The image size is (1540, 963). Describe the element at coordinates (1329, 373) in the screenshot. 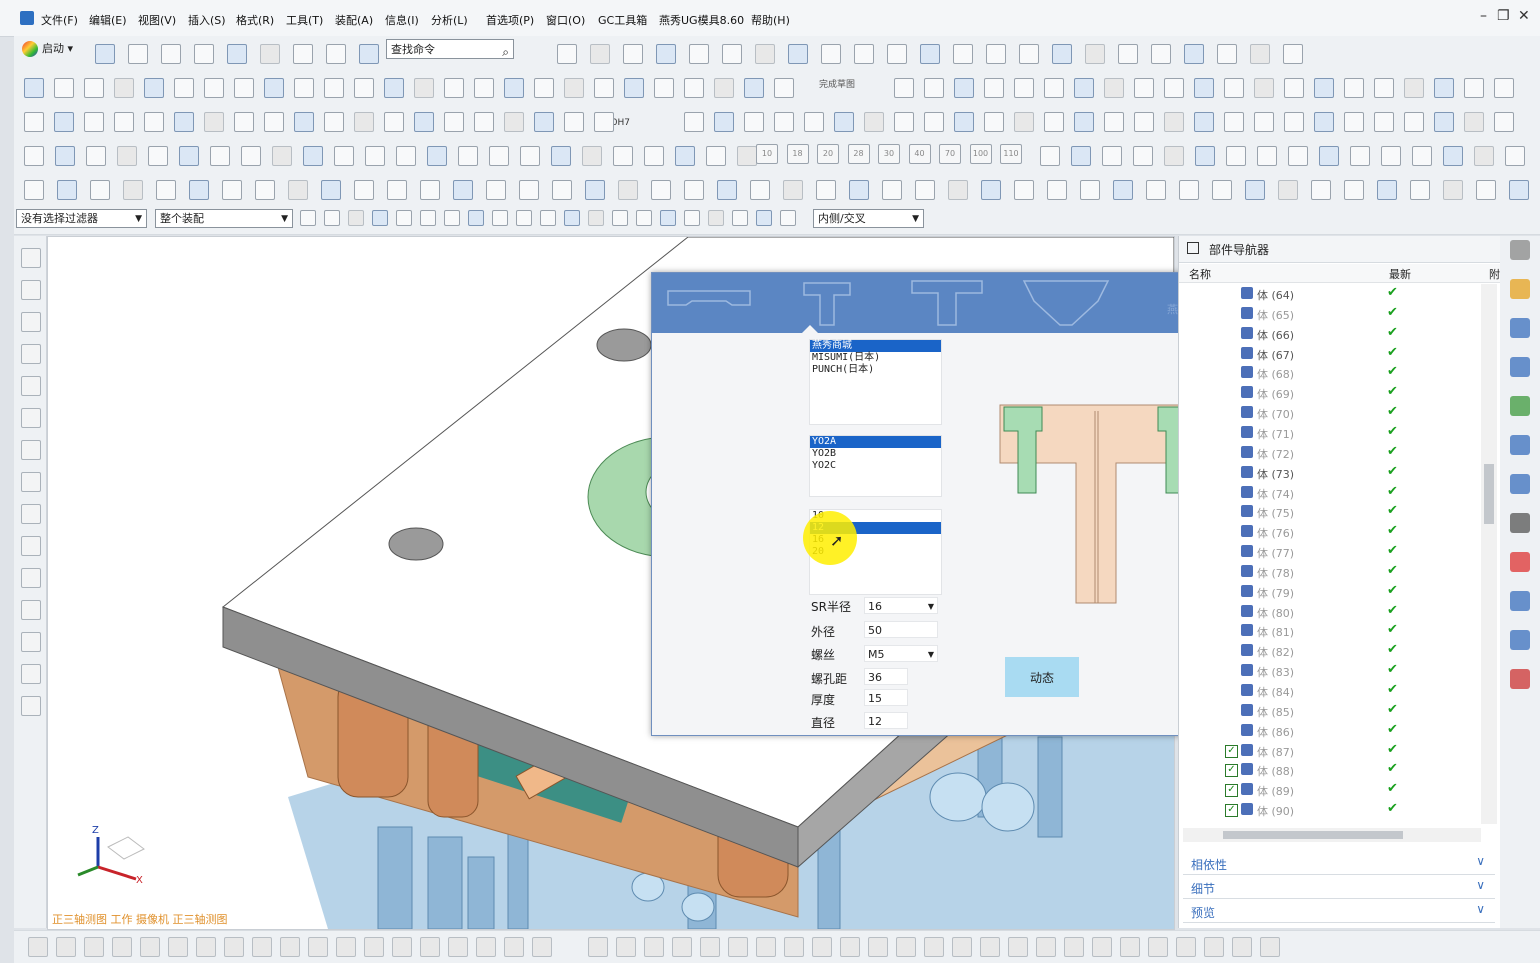

I see `navigator-row: 体 (68) ✔` at that location.